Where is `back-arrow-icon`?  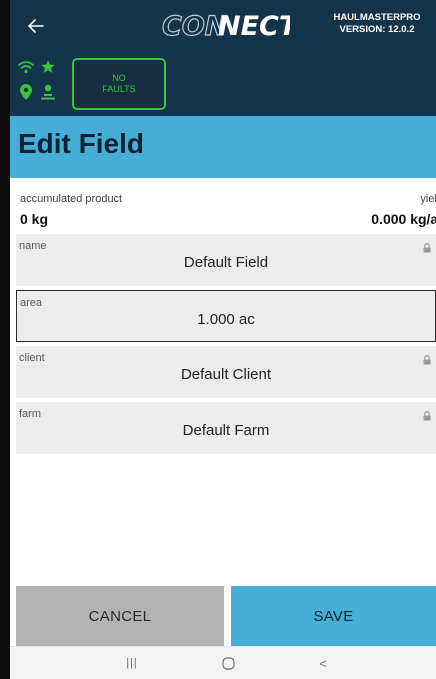 back-arrow-icon is located at coordinates (36, 26).